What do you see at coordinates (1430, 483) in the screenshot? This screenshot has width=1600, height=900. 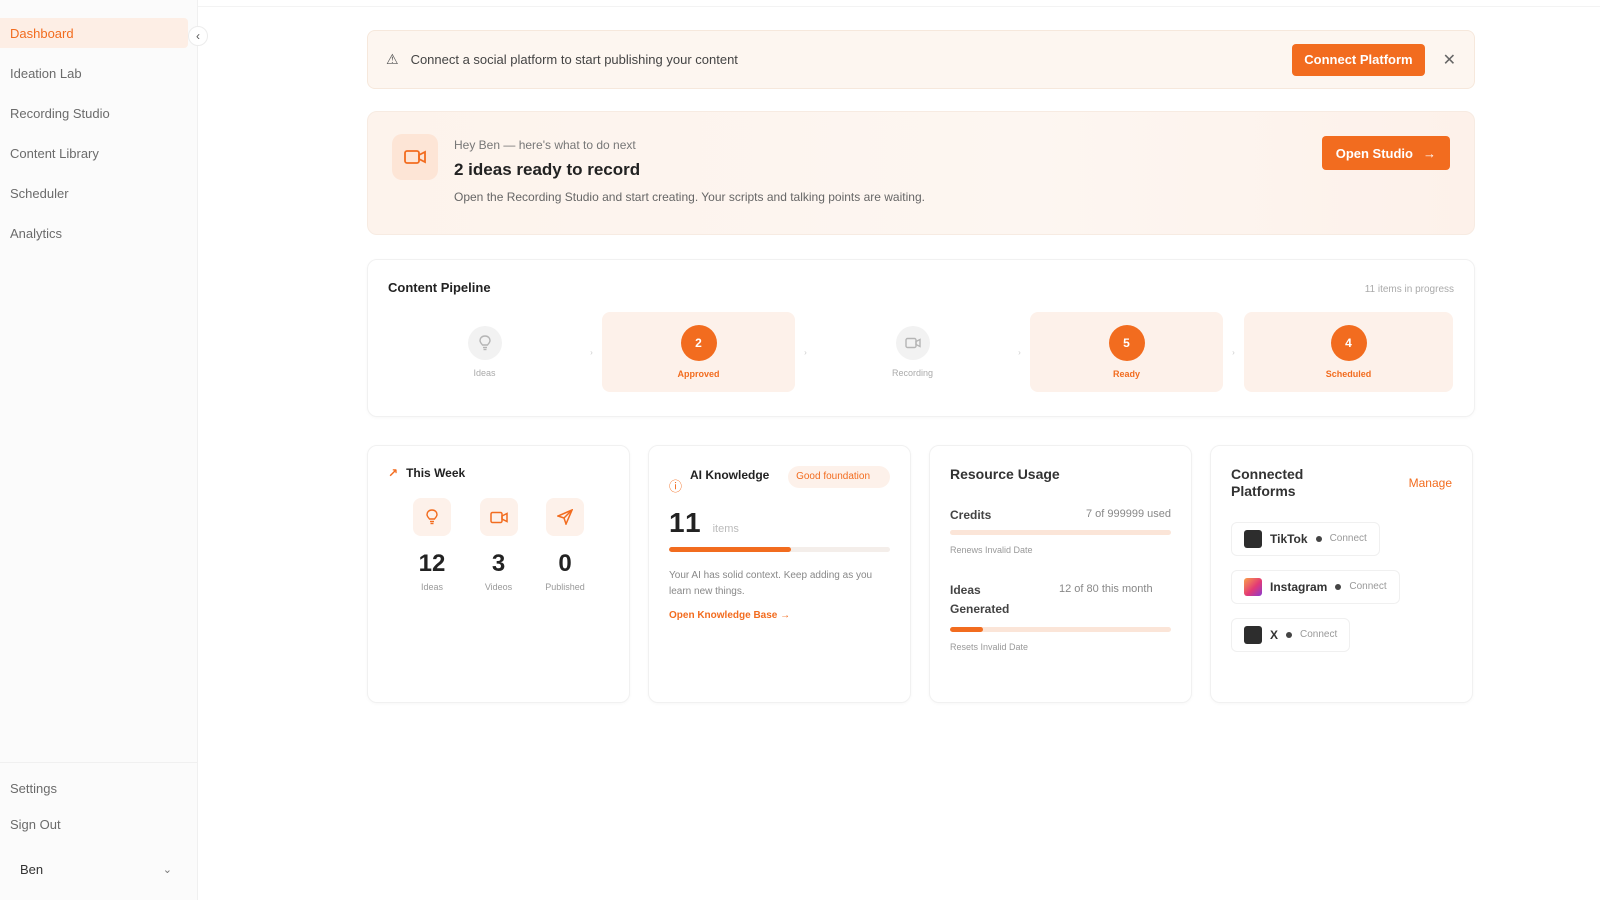 I see `manage-platforms-link: Manage` at bounding box center [1430, 483].